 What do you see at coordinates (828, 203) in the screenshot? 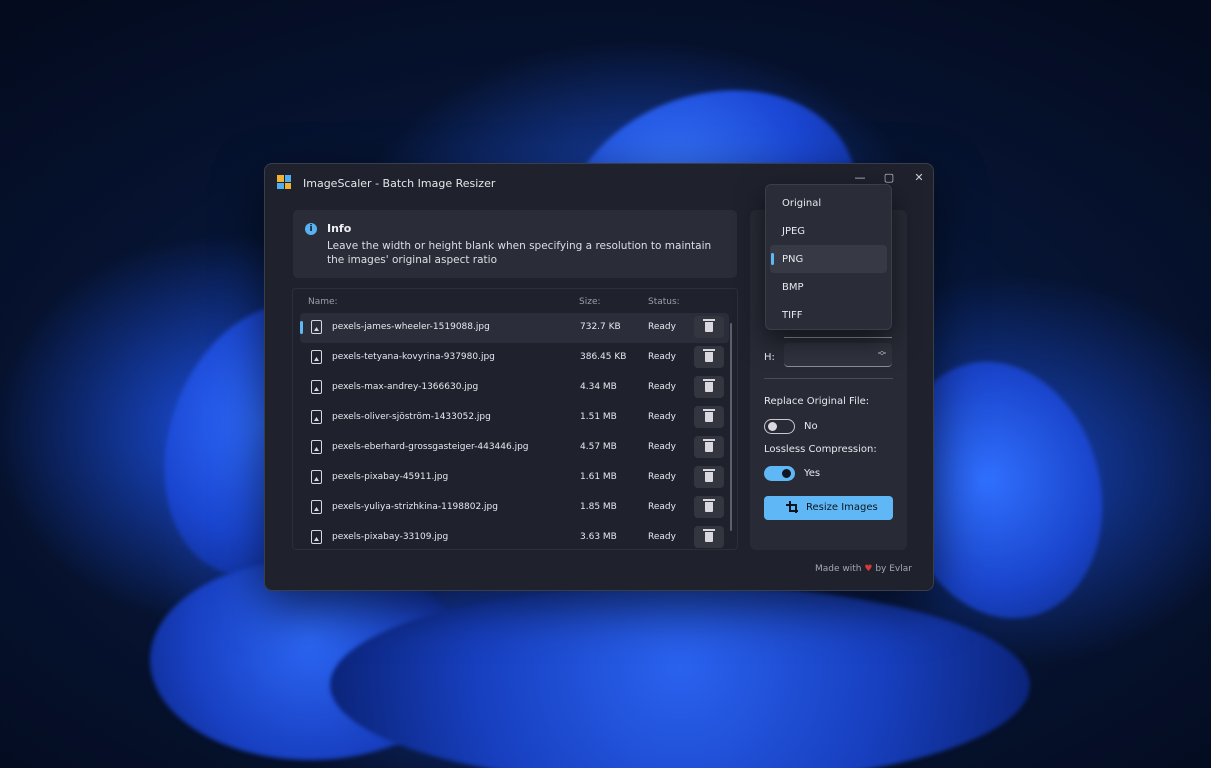
I see `format-option-original: Original` at bounding box center [828, 203].